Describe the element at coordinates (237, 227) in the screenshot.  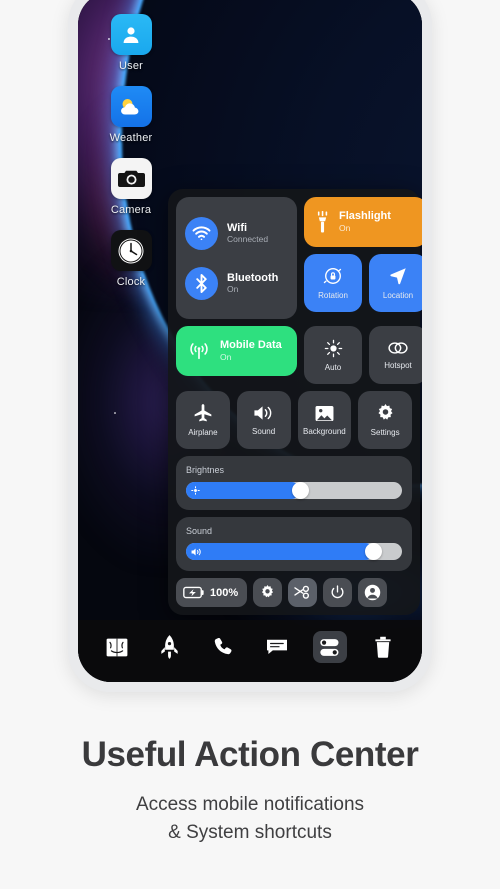
I see `wifi-title: Wifi` at that location.